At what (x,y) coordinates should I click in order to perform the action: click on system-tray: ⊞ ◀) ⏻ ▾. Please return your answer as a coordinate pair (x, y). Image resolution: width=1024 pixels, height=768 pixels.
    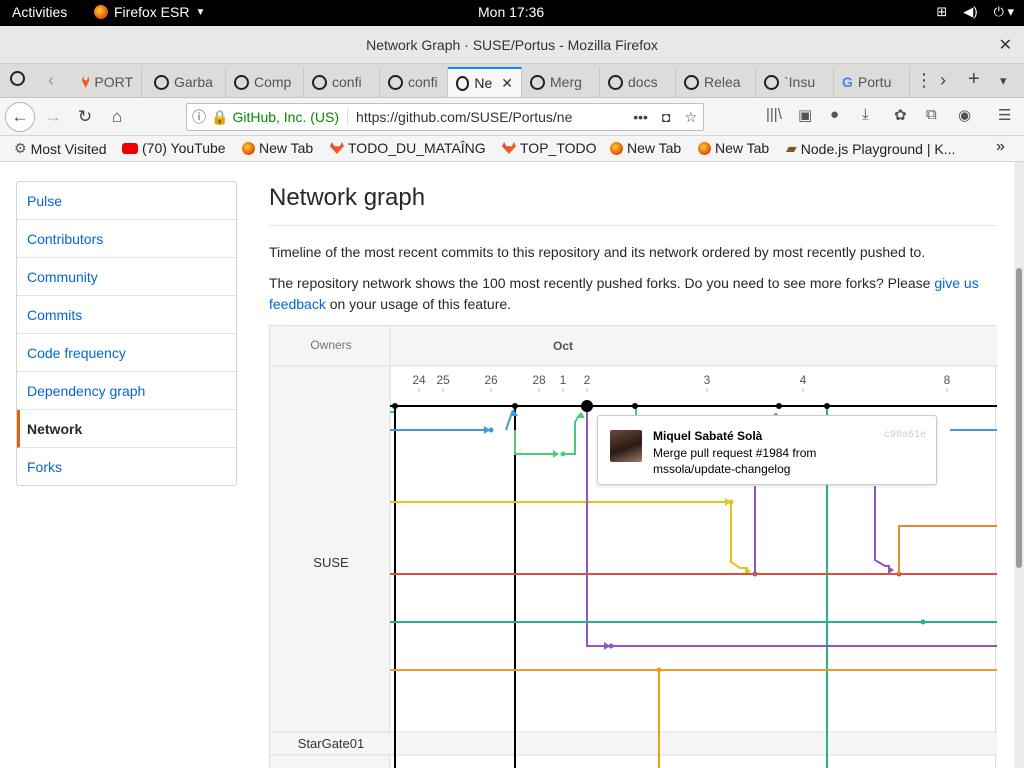
    Looking at the image, I should click on (975, 12).